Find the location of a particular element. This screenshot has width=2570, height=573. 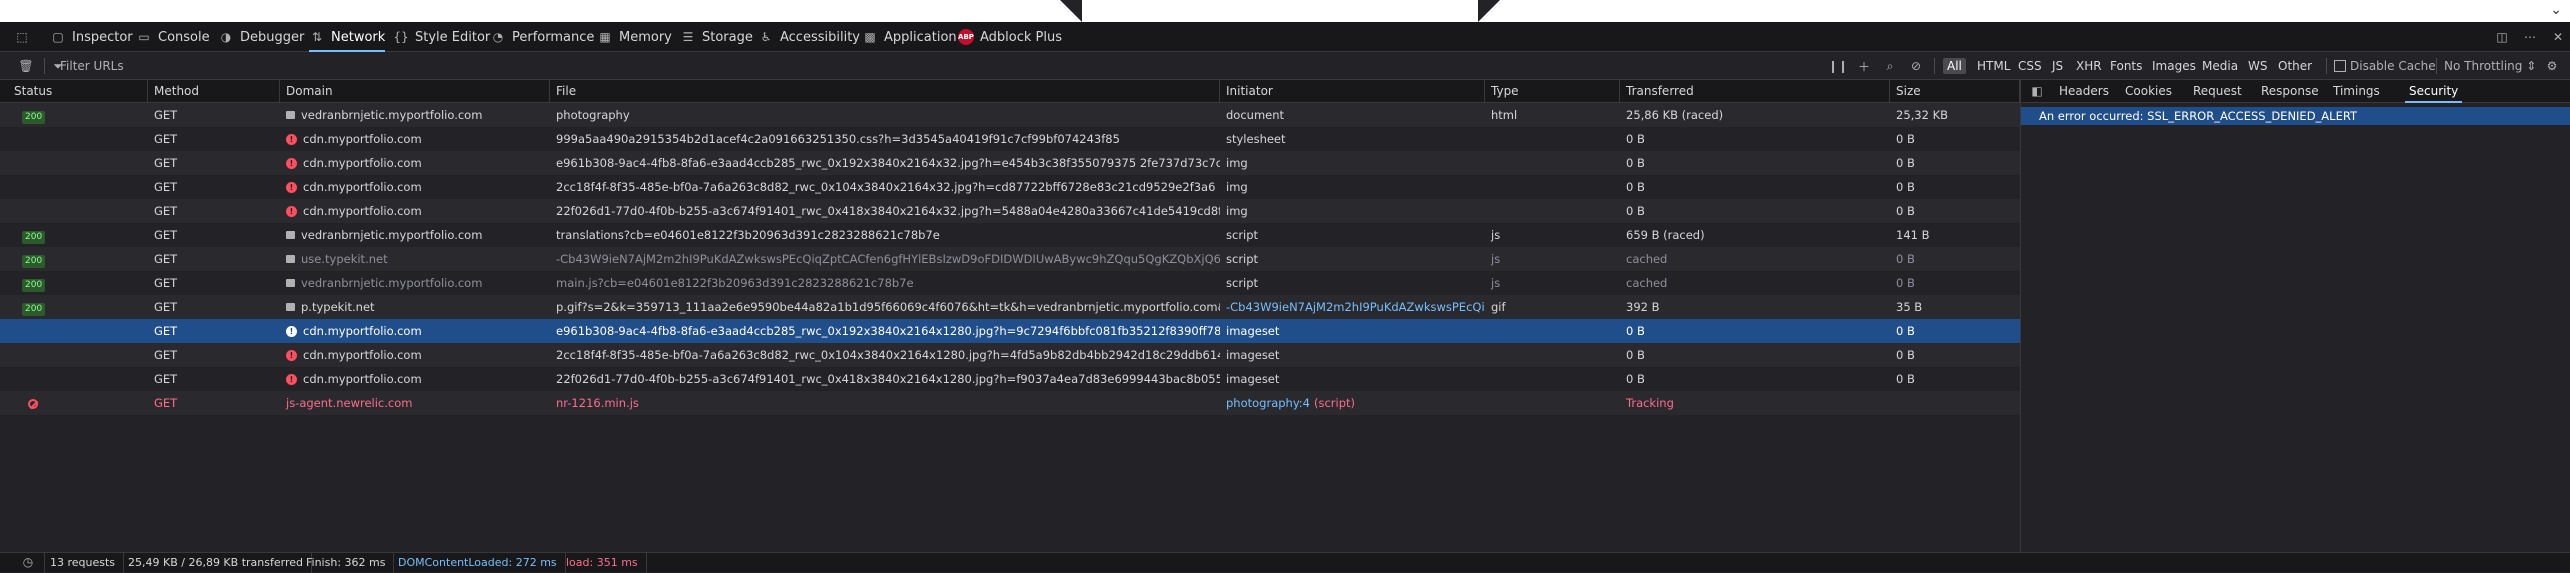

tab-inspector: ▢ Inspector is located at coordinates (91, 37).